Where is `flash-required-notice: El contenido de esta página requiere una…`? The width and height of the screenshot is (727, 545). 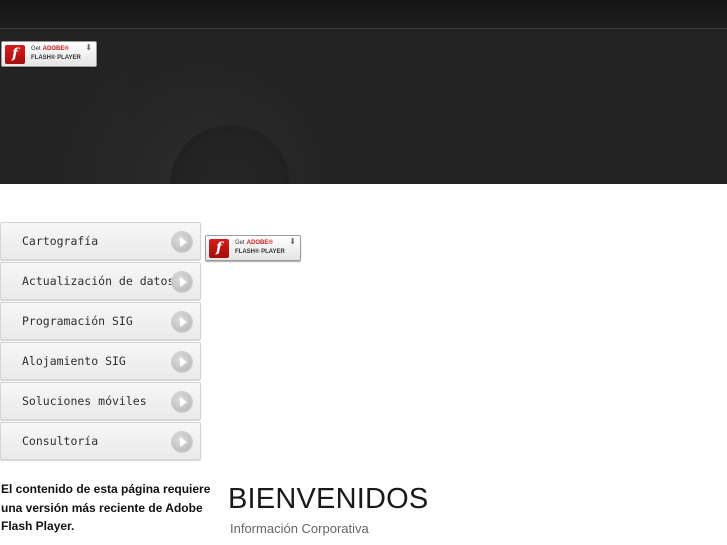
flash-required-notice: El contenido de esta página requiere una… is located at coordinates (106, 507).